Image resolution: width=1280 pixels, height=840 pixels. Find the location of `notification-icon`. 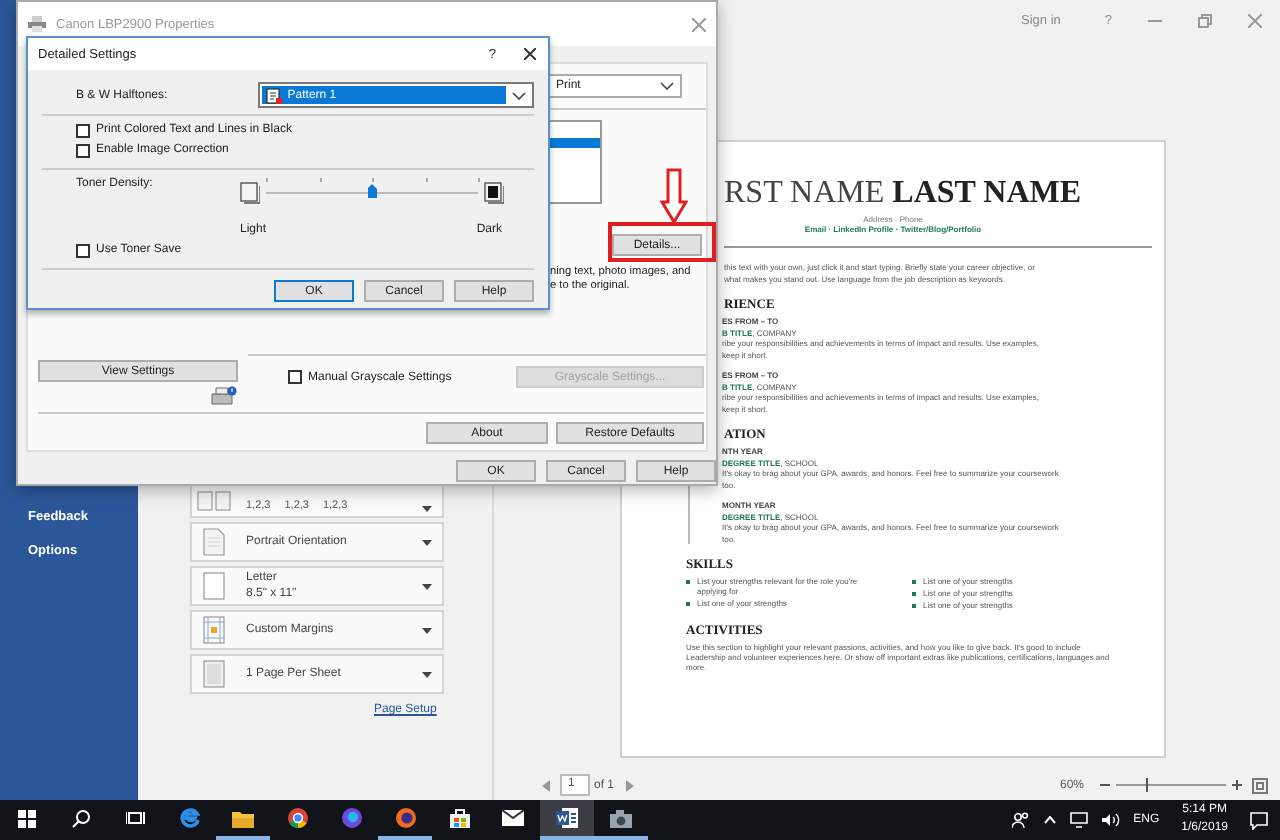

notification-icon is located at coordinates (1259, 820).